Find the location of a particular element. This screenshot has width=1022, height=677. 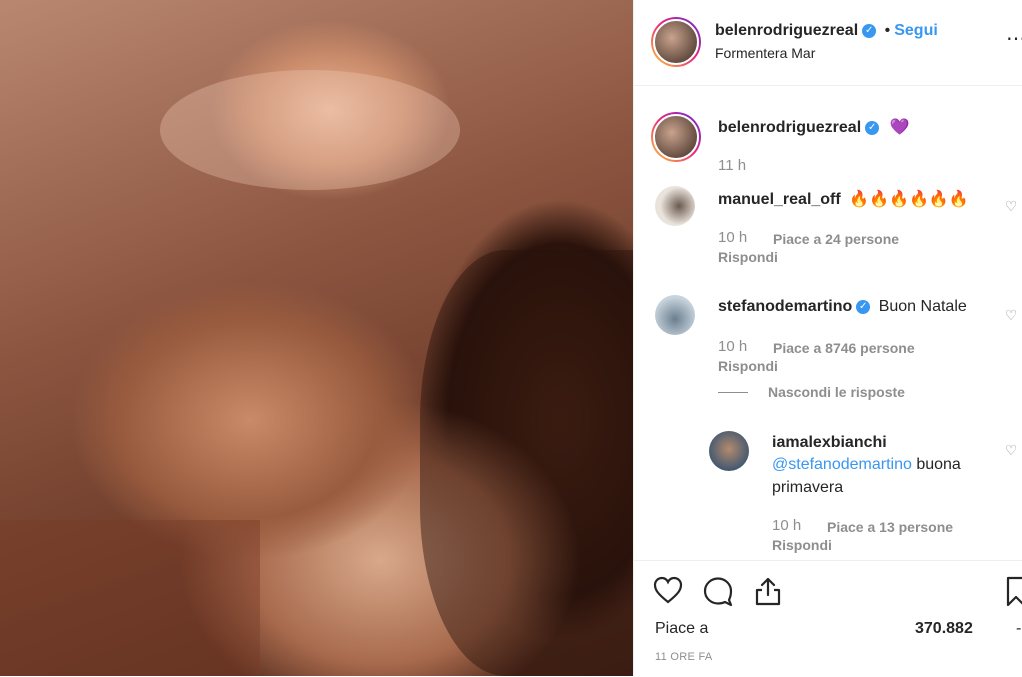

likes-label: Piace a is located at coordinates (681, 629).